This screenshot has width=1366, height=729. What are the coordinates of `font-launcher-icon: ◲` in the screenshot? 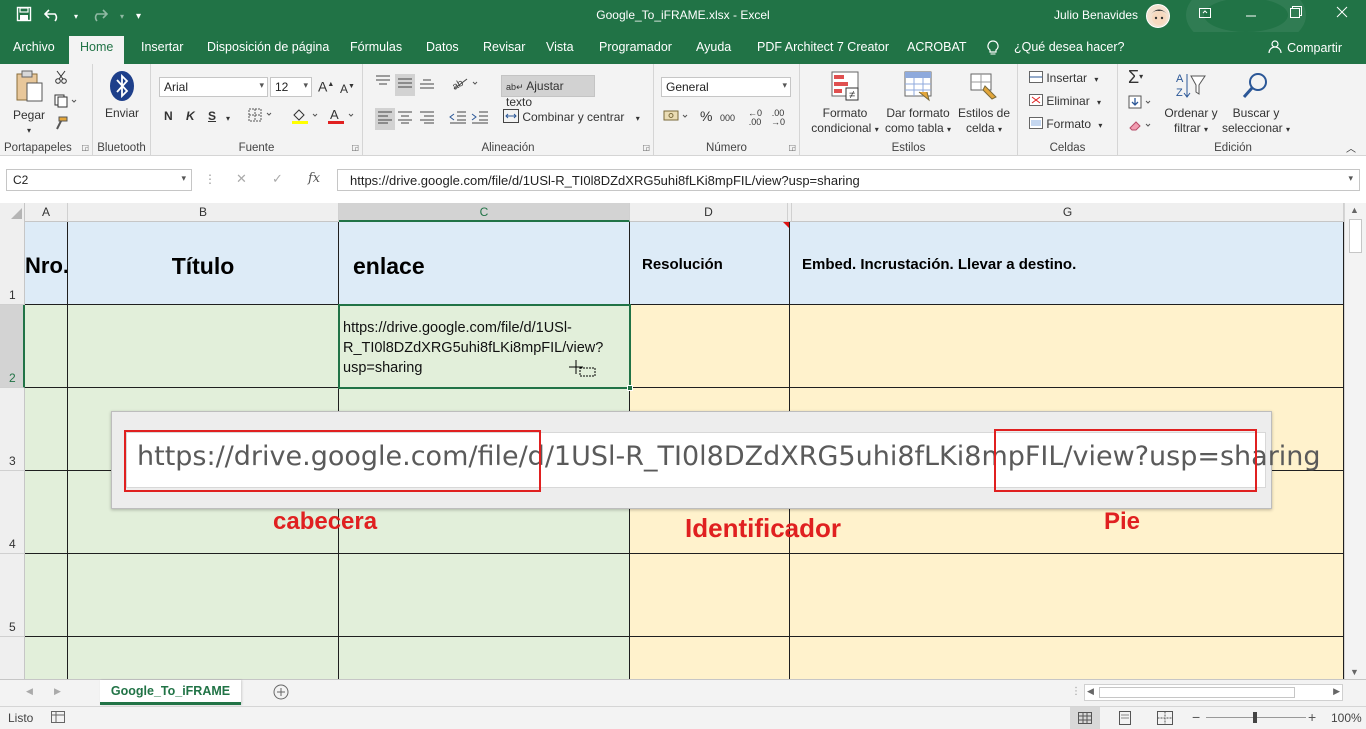 It's located at (355, 147).